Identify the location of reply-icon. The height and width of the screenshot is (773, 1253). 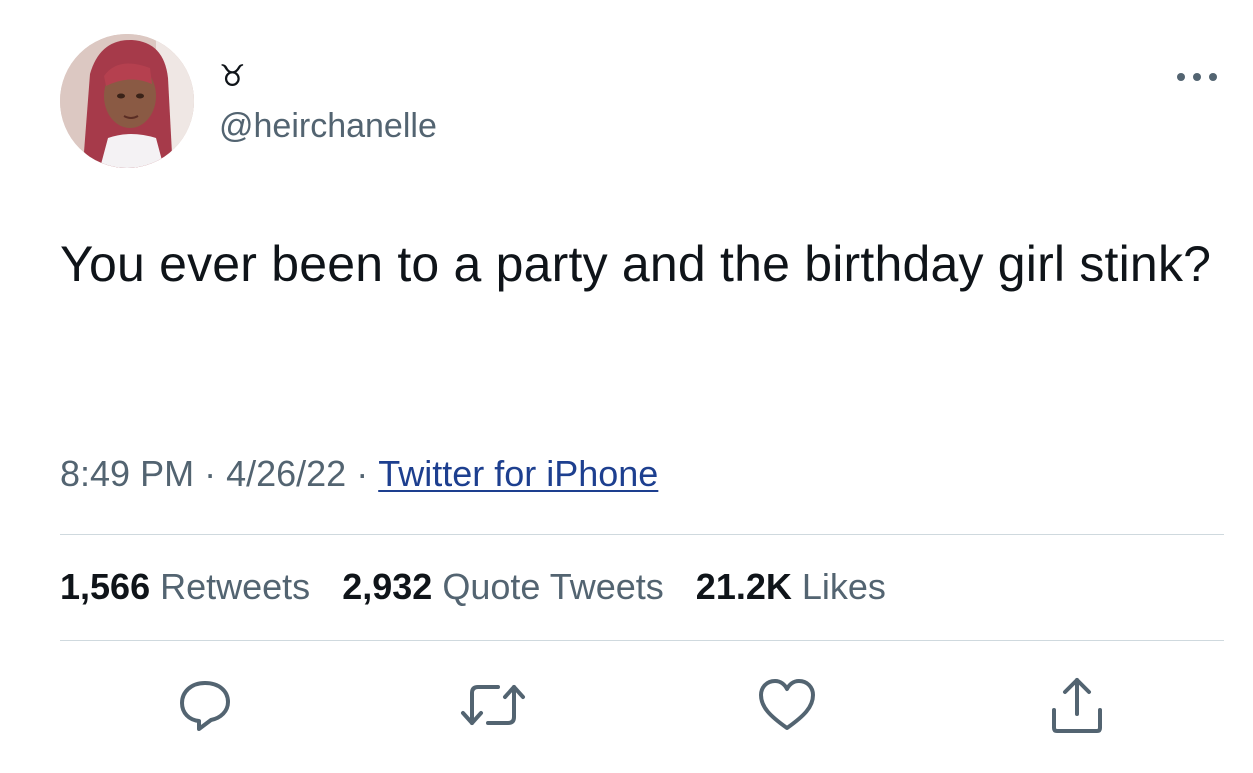
(205, 706).